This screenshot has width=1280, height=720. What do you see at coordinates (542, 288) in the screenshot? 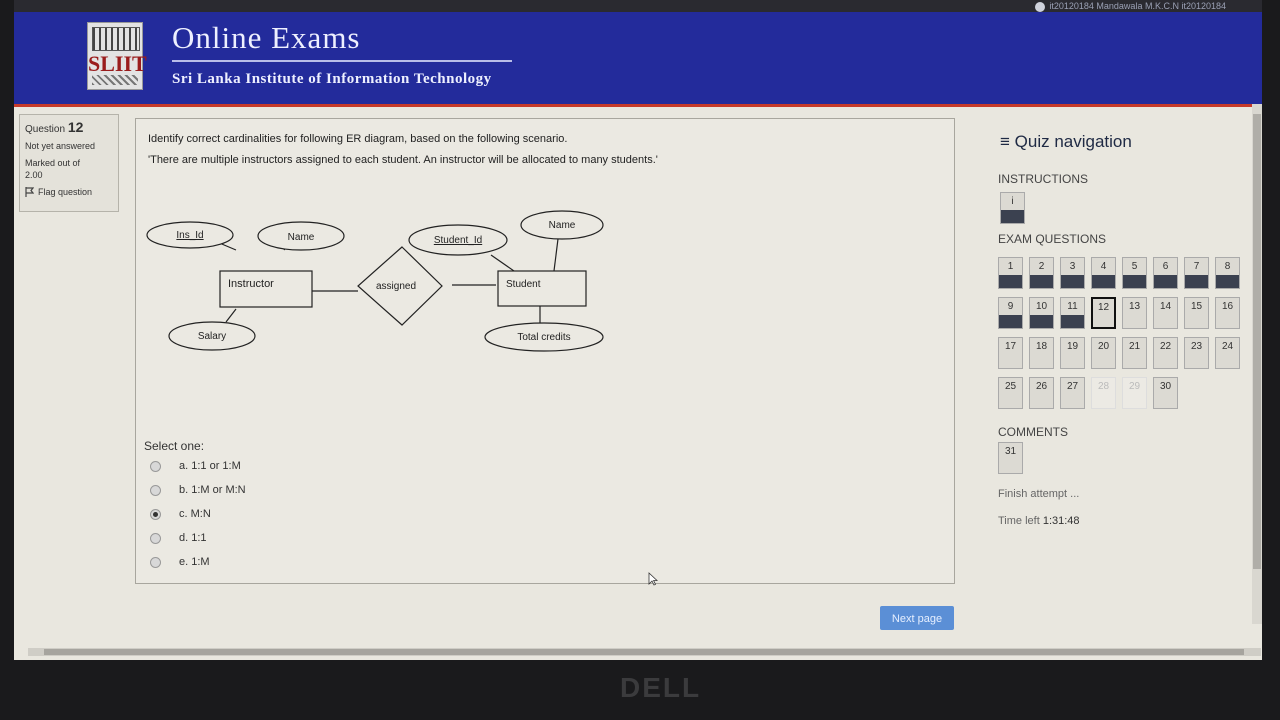
I see `entity-student: Student` at bounding box center [542, 288].